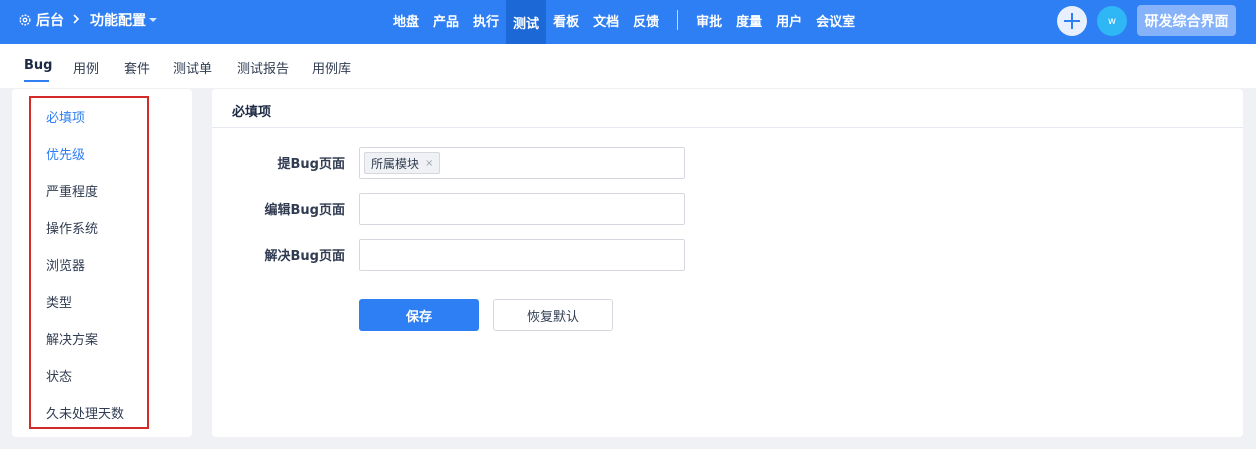 This screenshot has width=1256, height=449. I want to click on sidebar-item-os: 操作系统, so click(72, 227).